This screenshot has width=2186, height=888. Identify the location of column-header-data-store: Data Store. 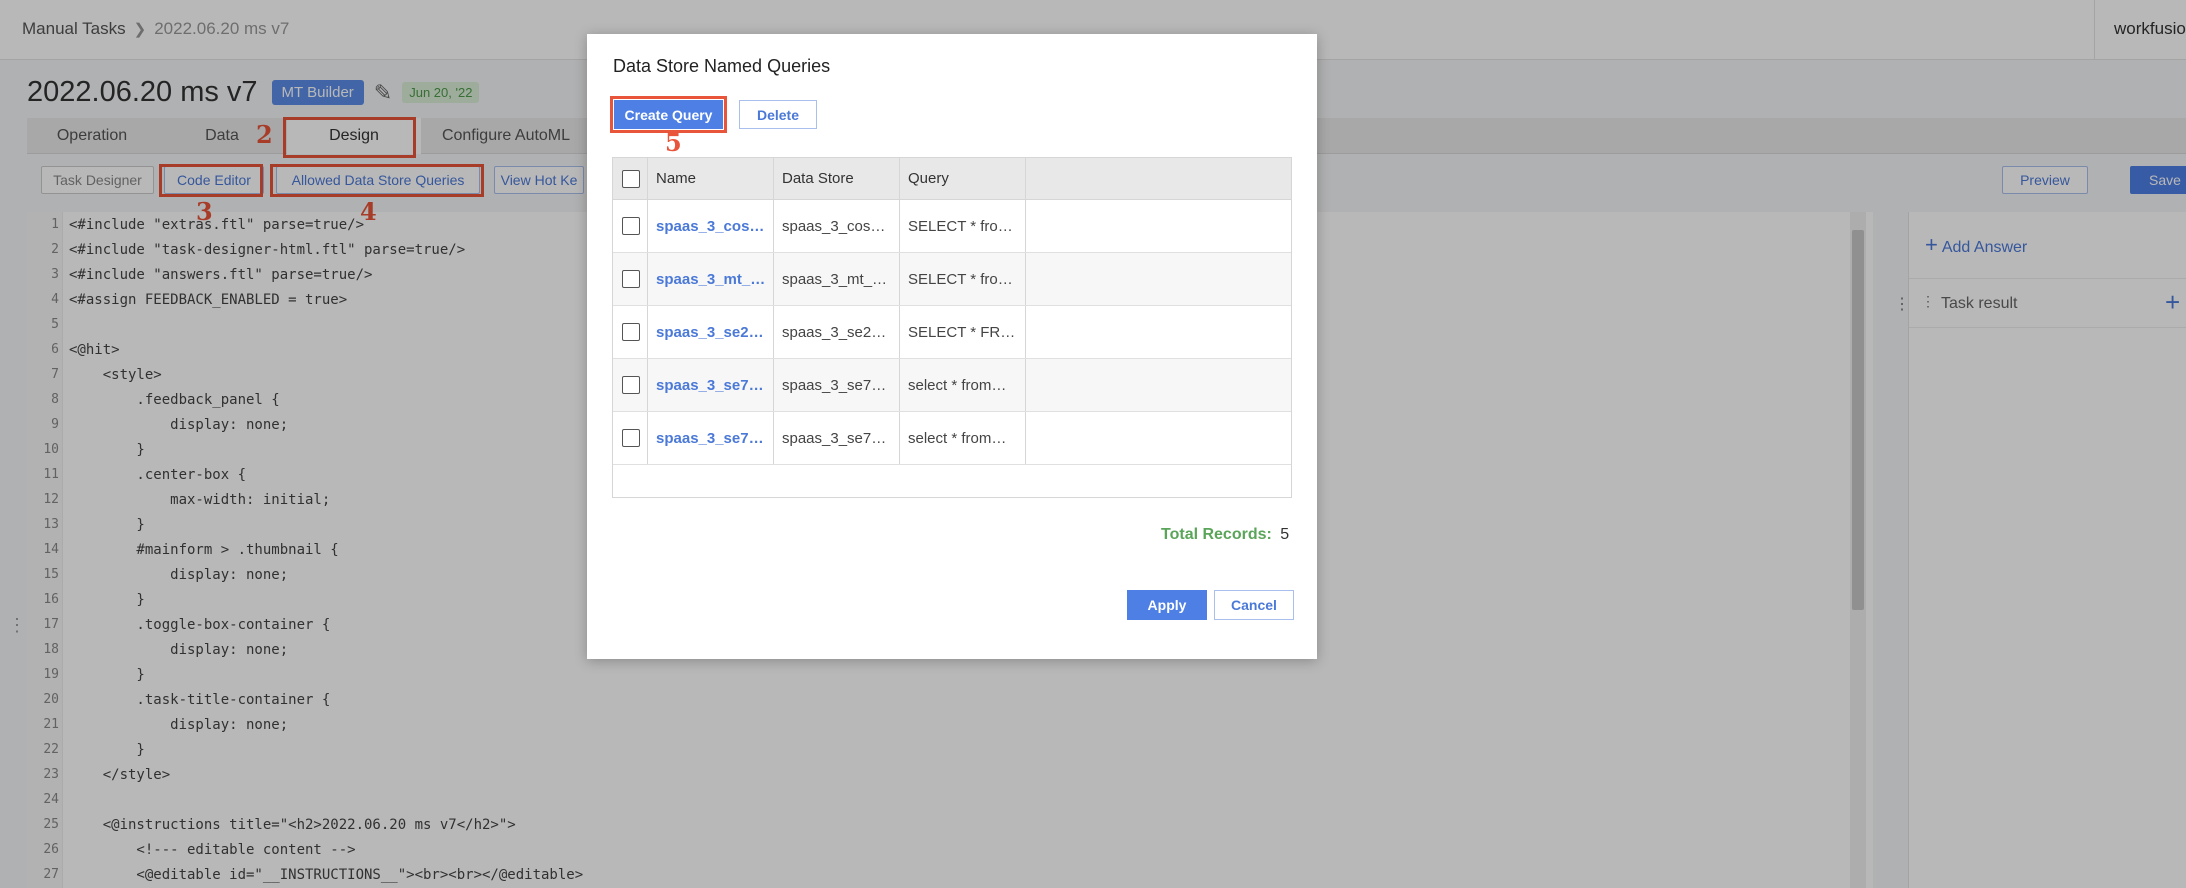
(837, 178).